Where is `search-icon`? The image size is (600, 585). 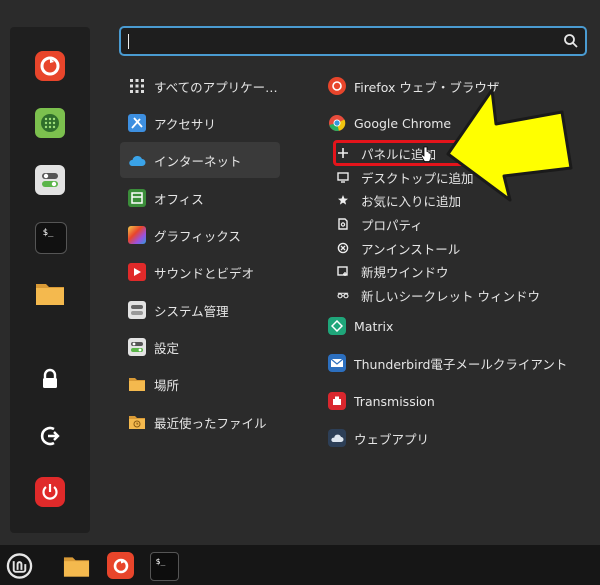 search-icon is located at coordinates (571, 41).